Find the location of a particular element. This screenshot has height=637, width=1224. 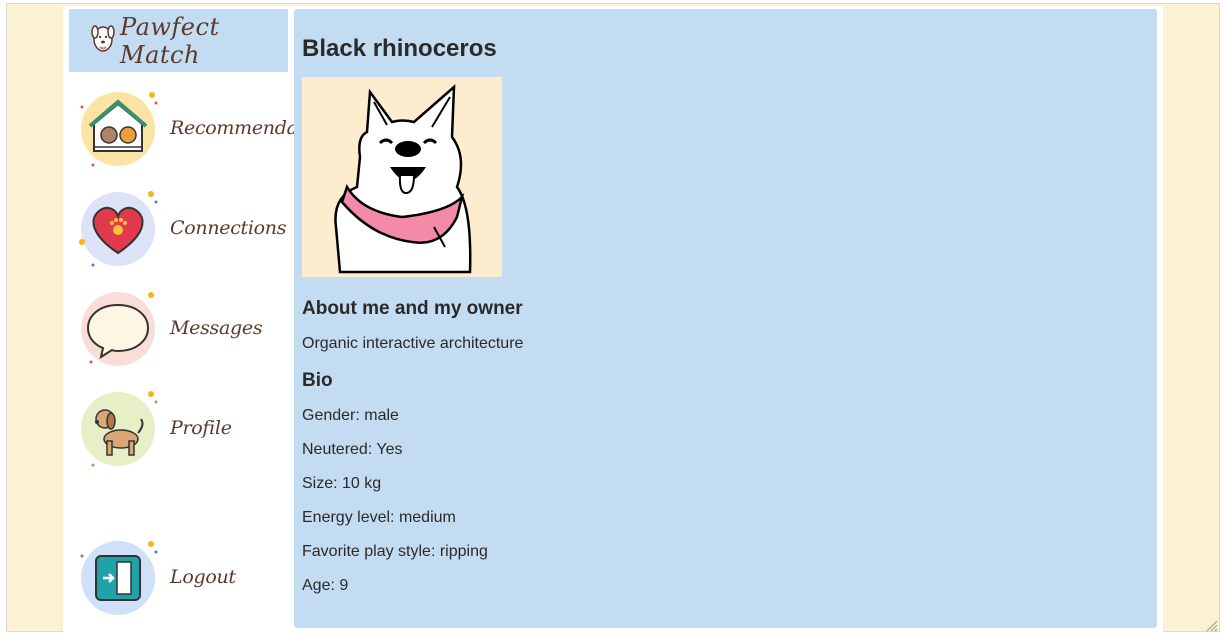

bio-age: Age: 9 is located at coordinates (325, 586).